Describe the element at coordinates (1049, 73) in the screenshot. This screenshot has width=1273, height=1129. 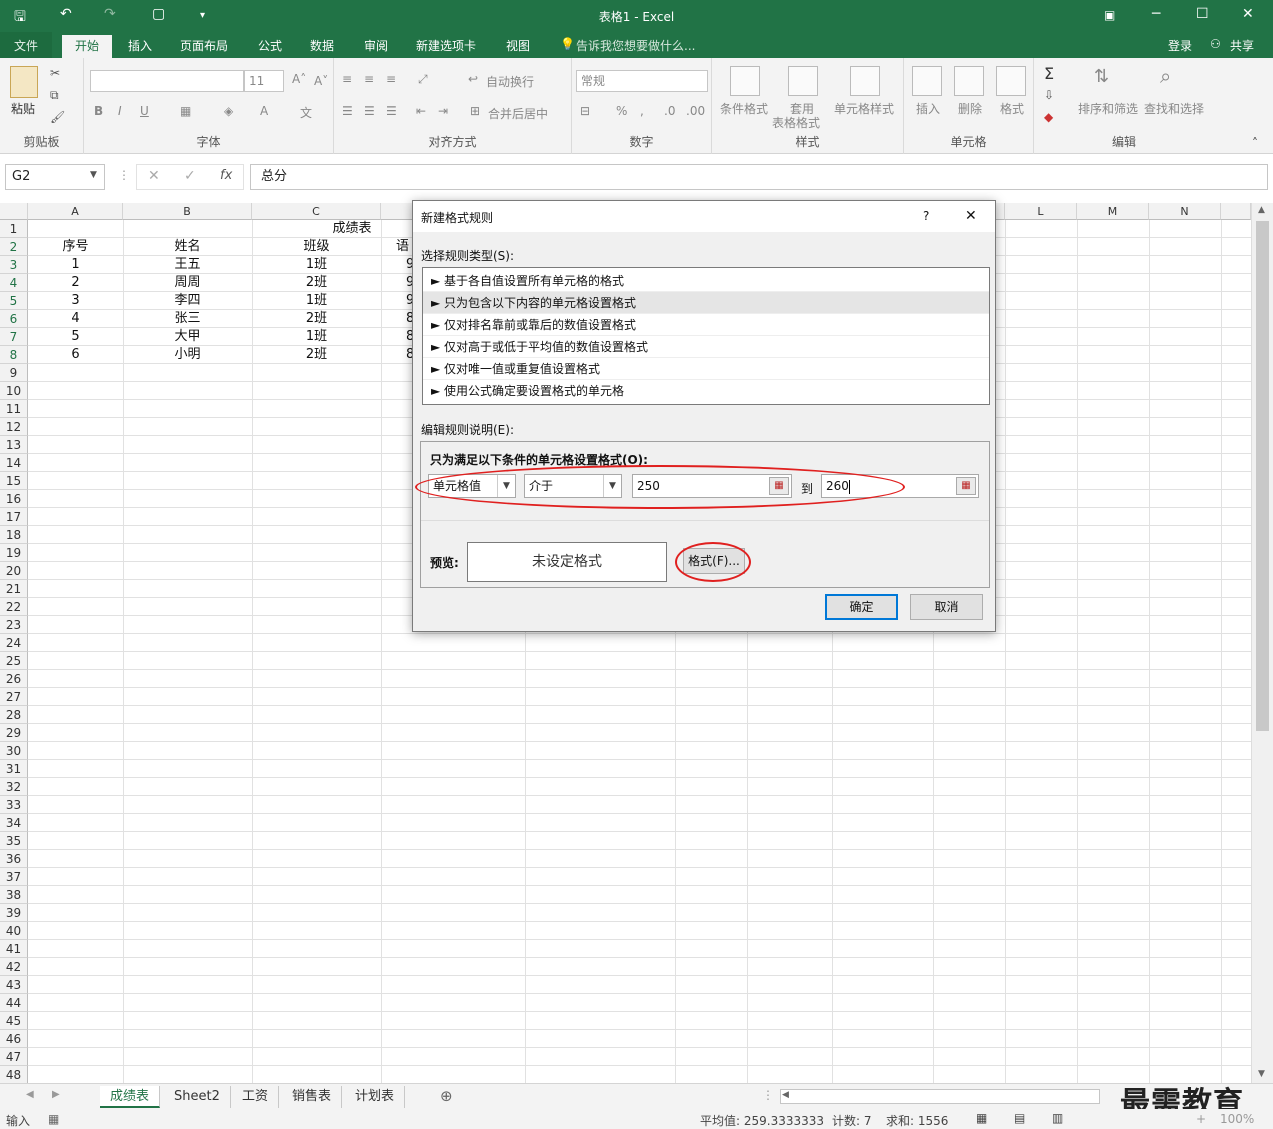
I see `autosum-icon: Σ` at that location.